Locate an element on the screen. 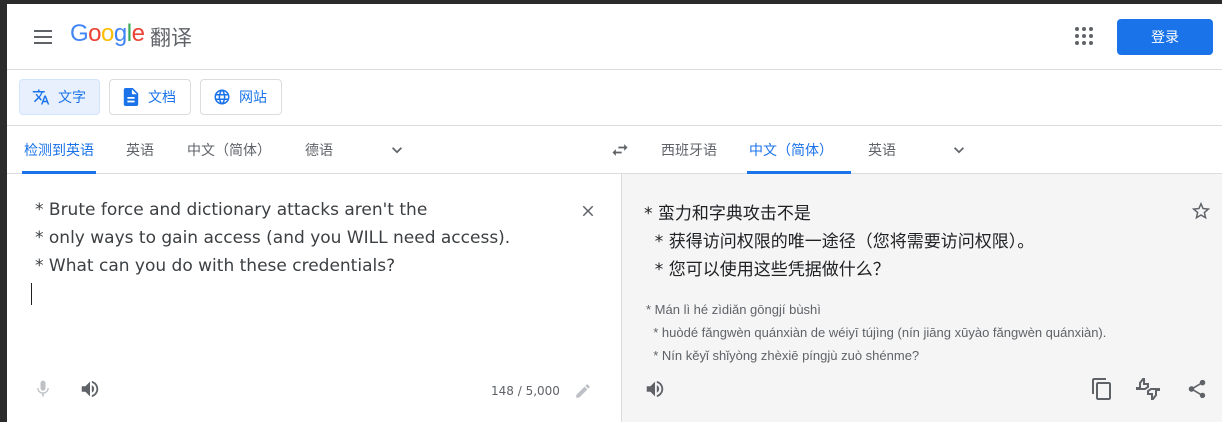 This screenshot has width=1222, height=422. mode-toolbar: 文字 文档 网站 is located at coordinates (614, 98).